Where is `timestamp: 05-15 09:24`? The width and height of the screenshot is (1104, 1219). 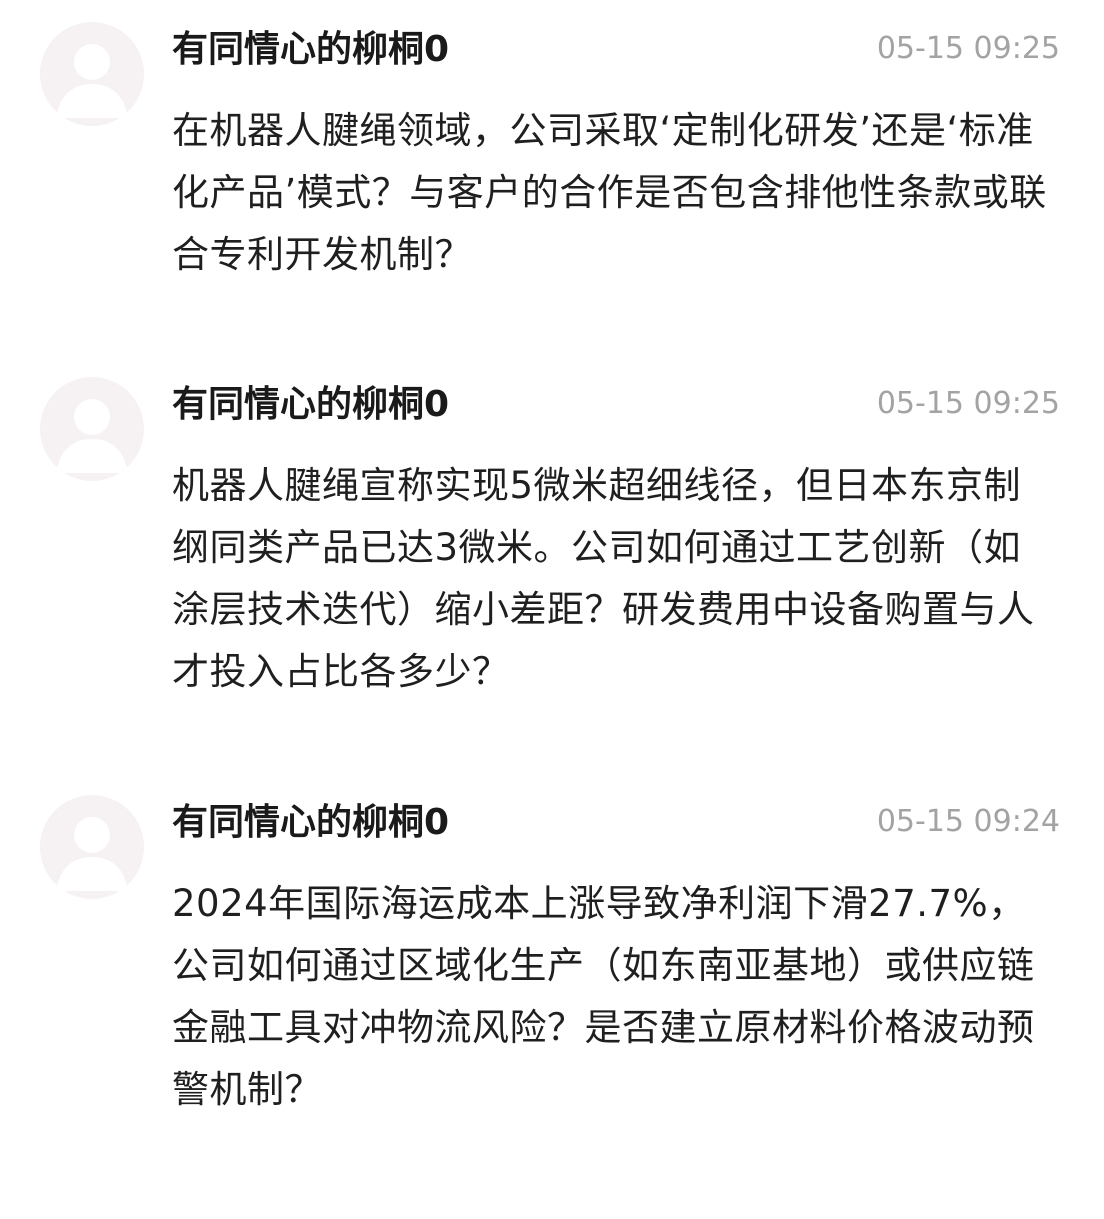
timestamp: 05-15 09:24 is located at coordinates (968, 821).